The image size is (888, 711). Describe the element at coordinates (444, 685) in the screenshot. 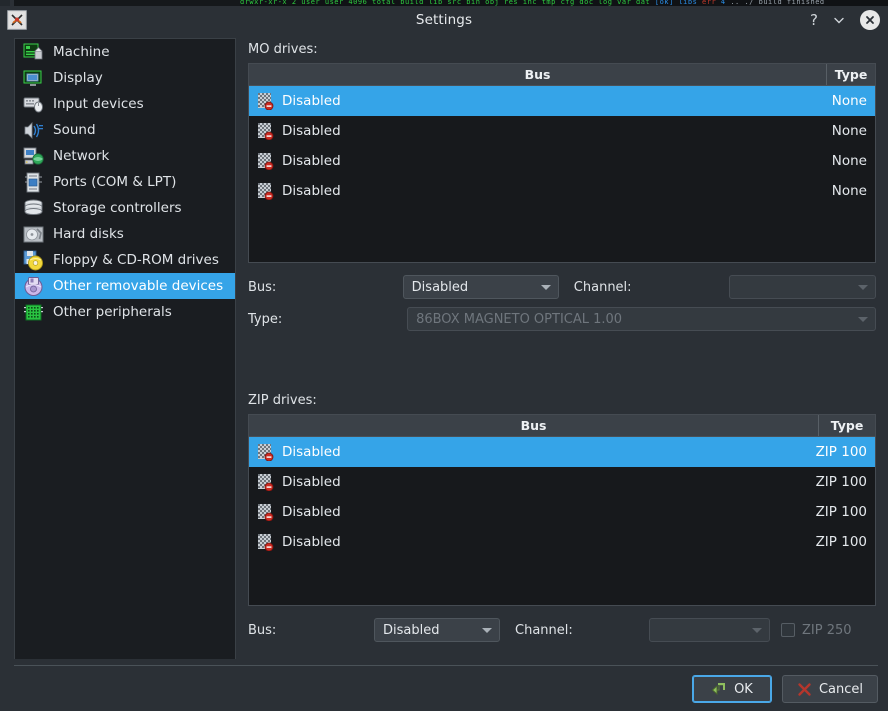

I see `dialog-footer: OK Cancel` at that location.